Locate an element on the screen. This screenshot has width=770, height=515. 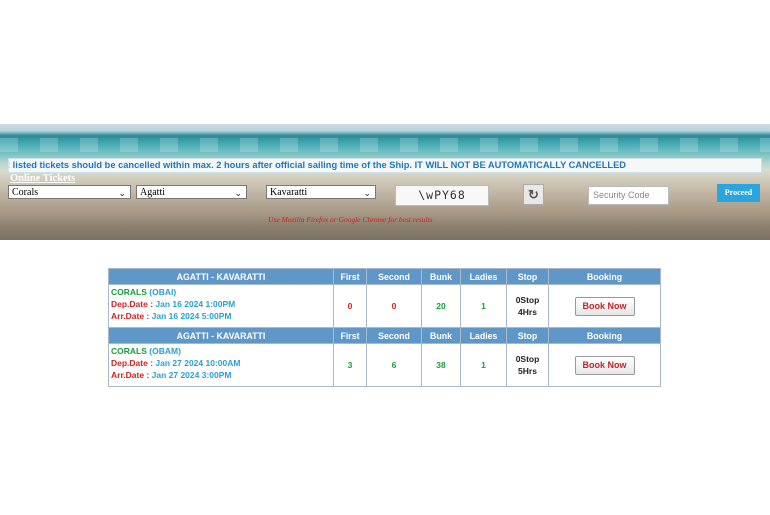
bunk-count: 20 is located at coordinates (441, 306).